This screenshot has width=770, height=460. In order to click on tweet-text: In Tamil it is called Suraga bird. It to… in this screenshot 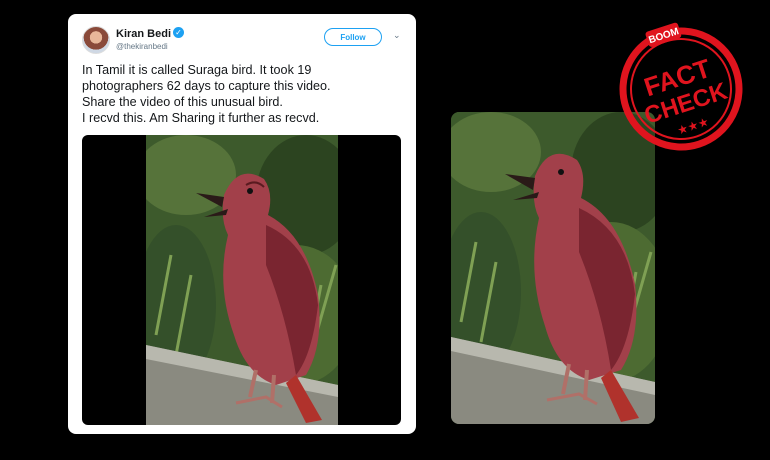, I will do `click(245, 94)`.